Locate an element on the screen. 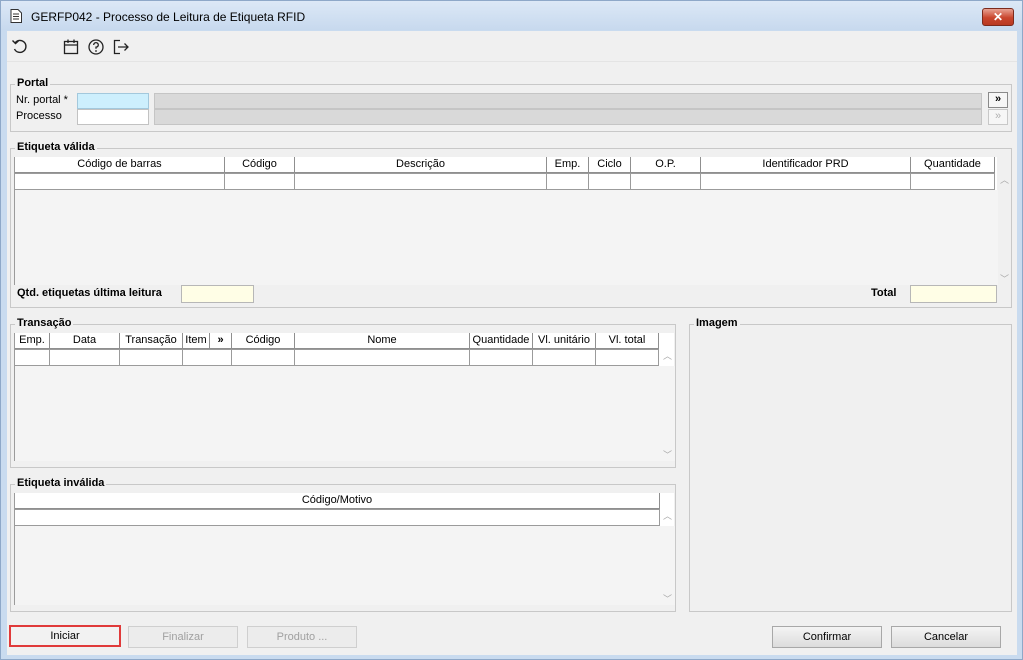  col-codigo-barras: Código de barras is located at coordinates (120, 165).